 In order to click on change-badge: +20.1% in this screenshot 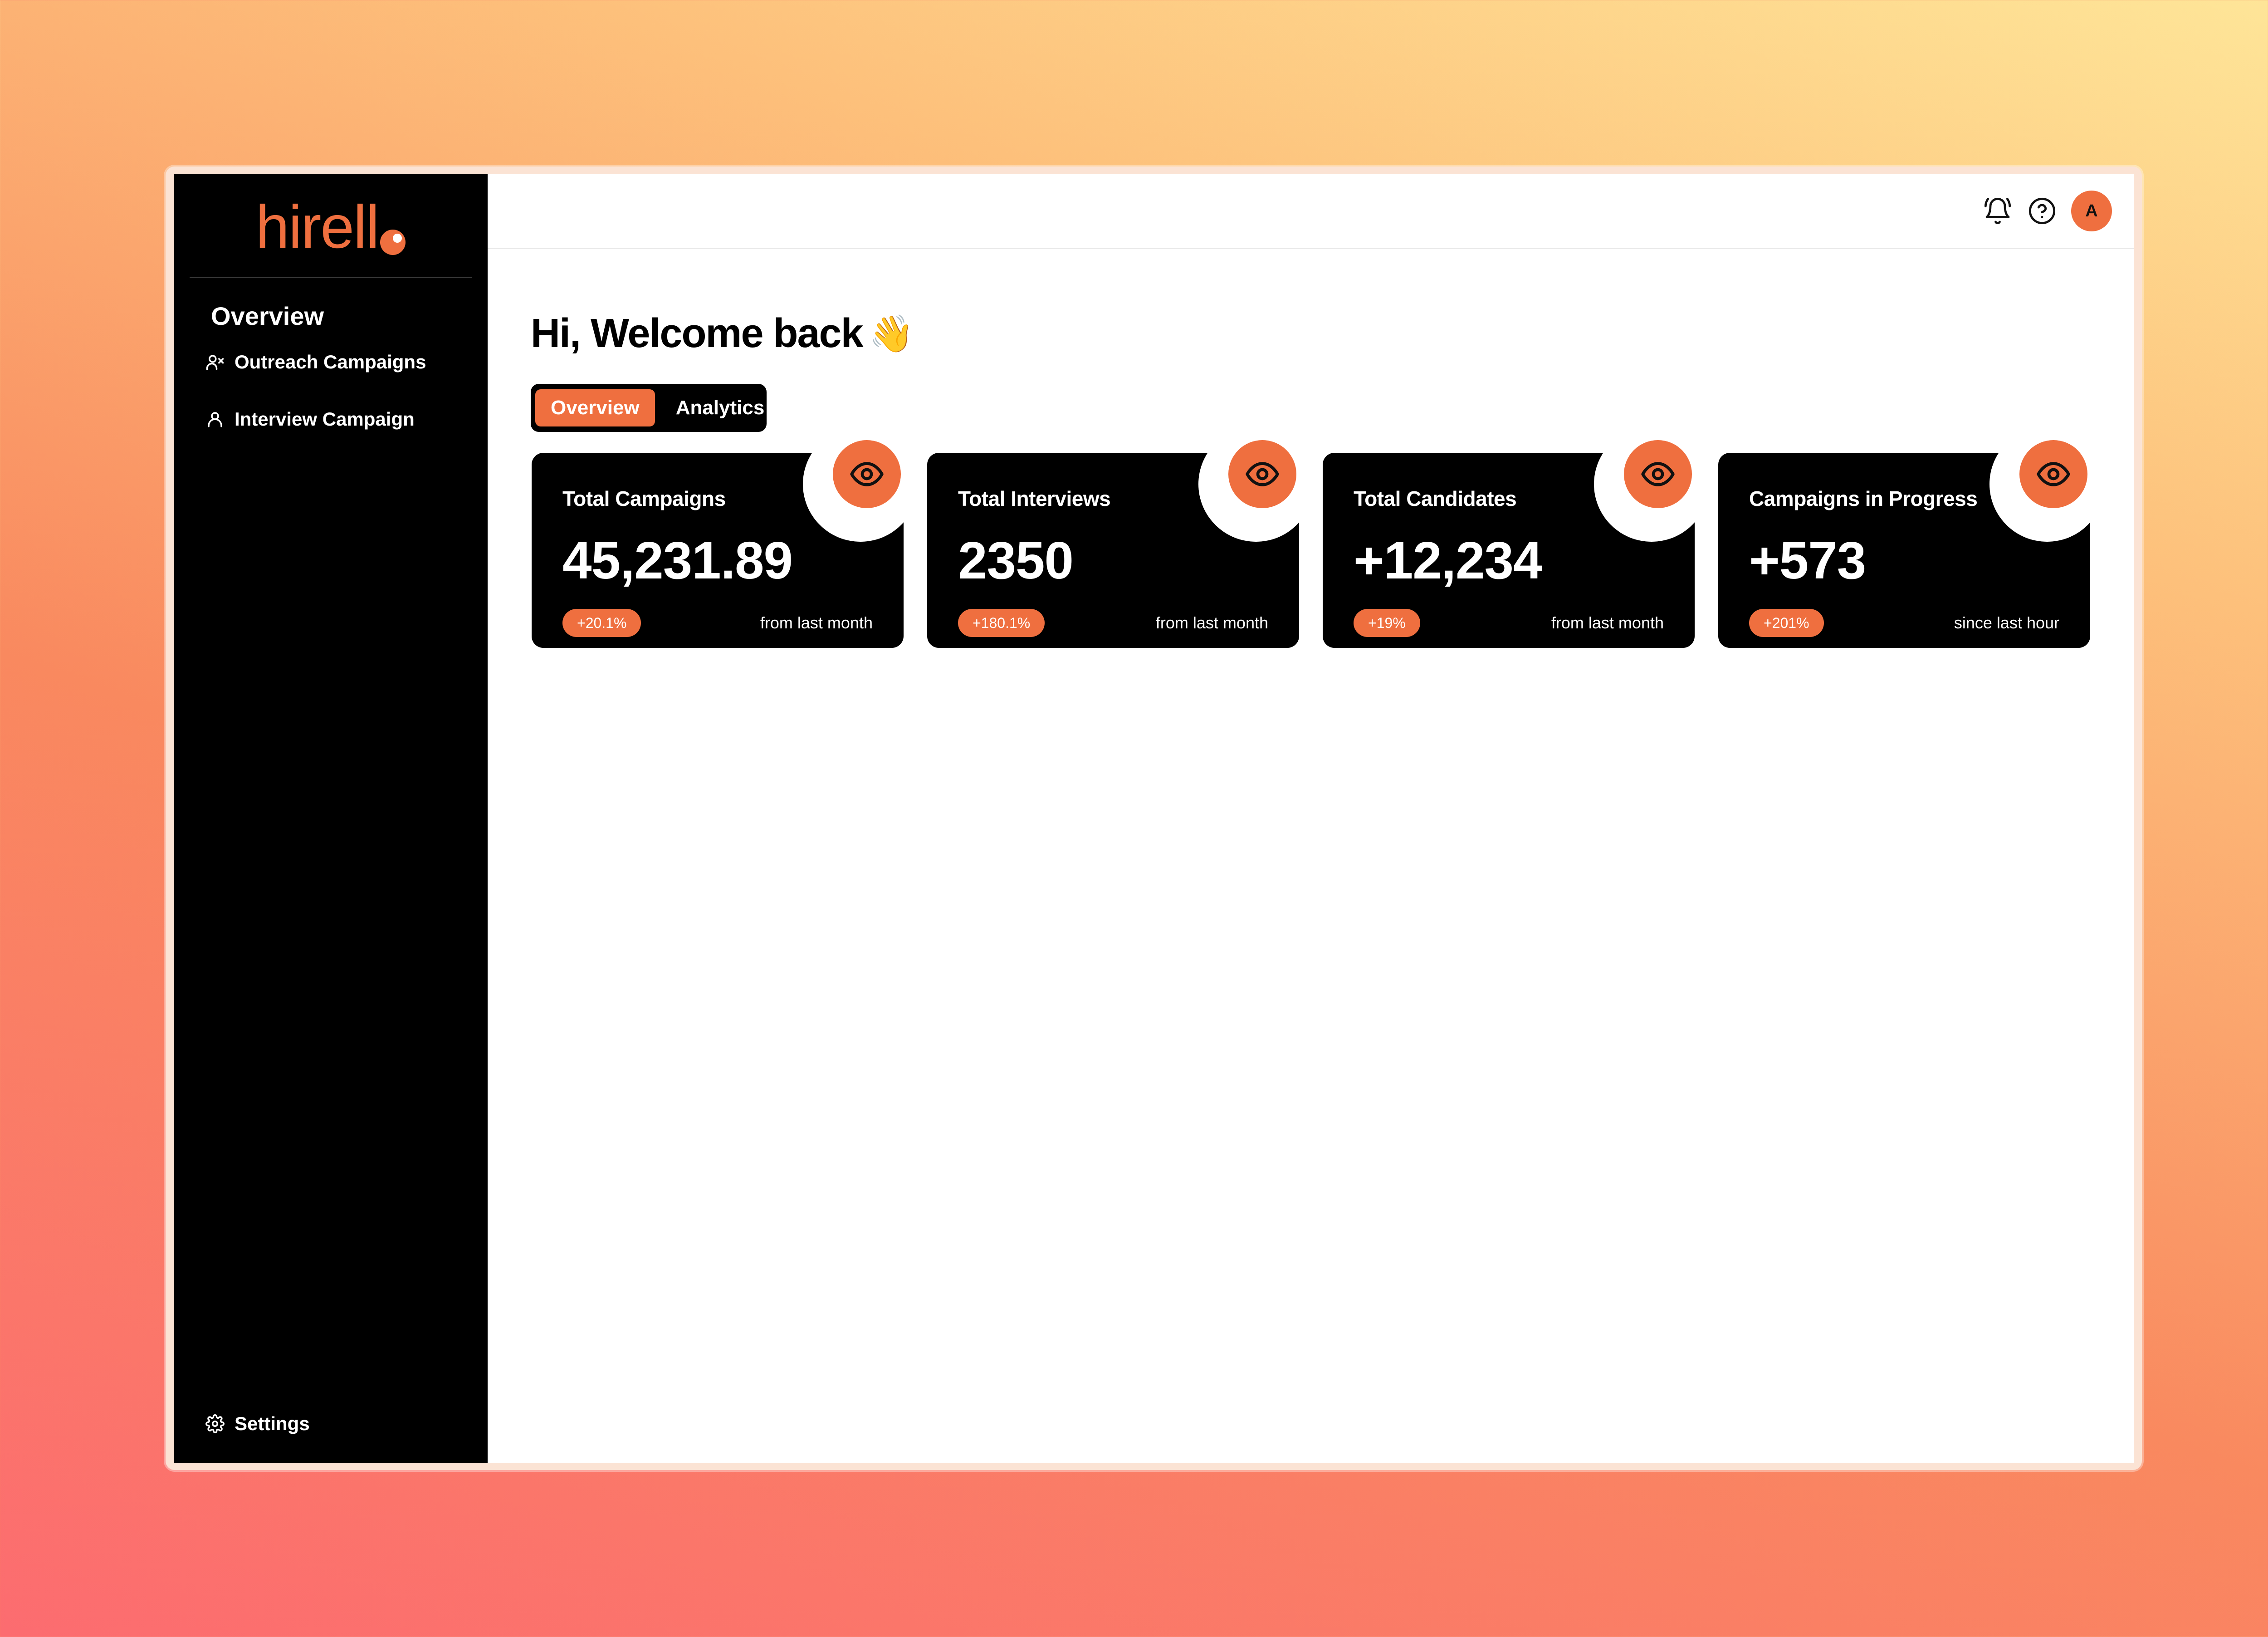, I will do `click(601, 623)`.